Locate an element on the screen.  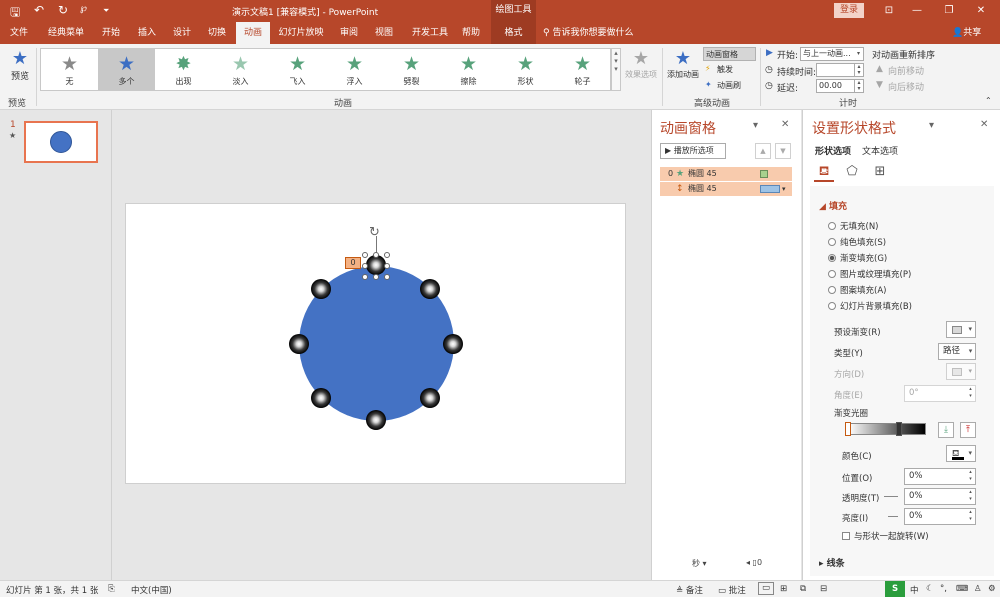
login-button: 登录 is located at coordinates (849, 10).